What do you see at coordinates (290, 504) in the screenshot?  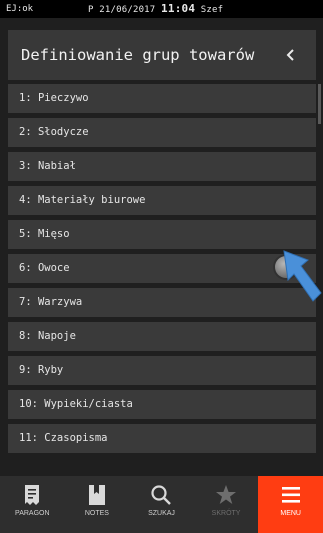 I see `nav-menu: MENU` at bounding box center [290, 504].